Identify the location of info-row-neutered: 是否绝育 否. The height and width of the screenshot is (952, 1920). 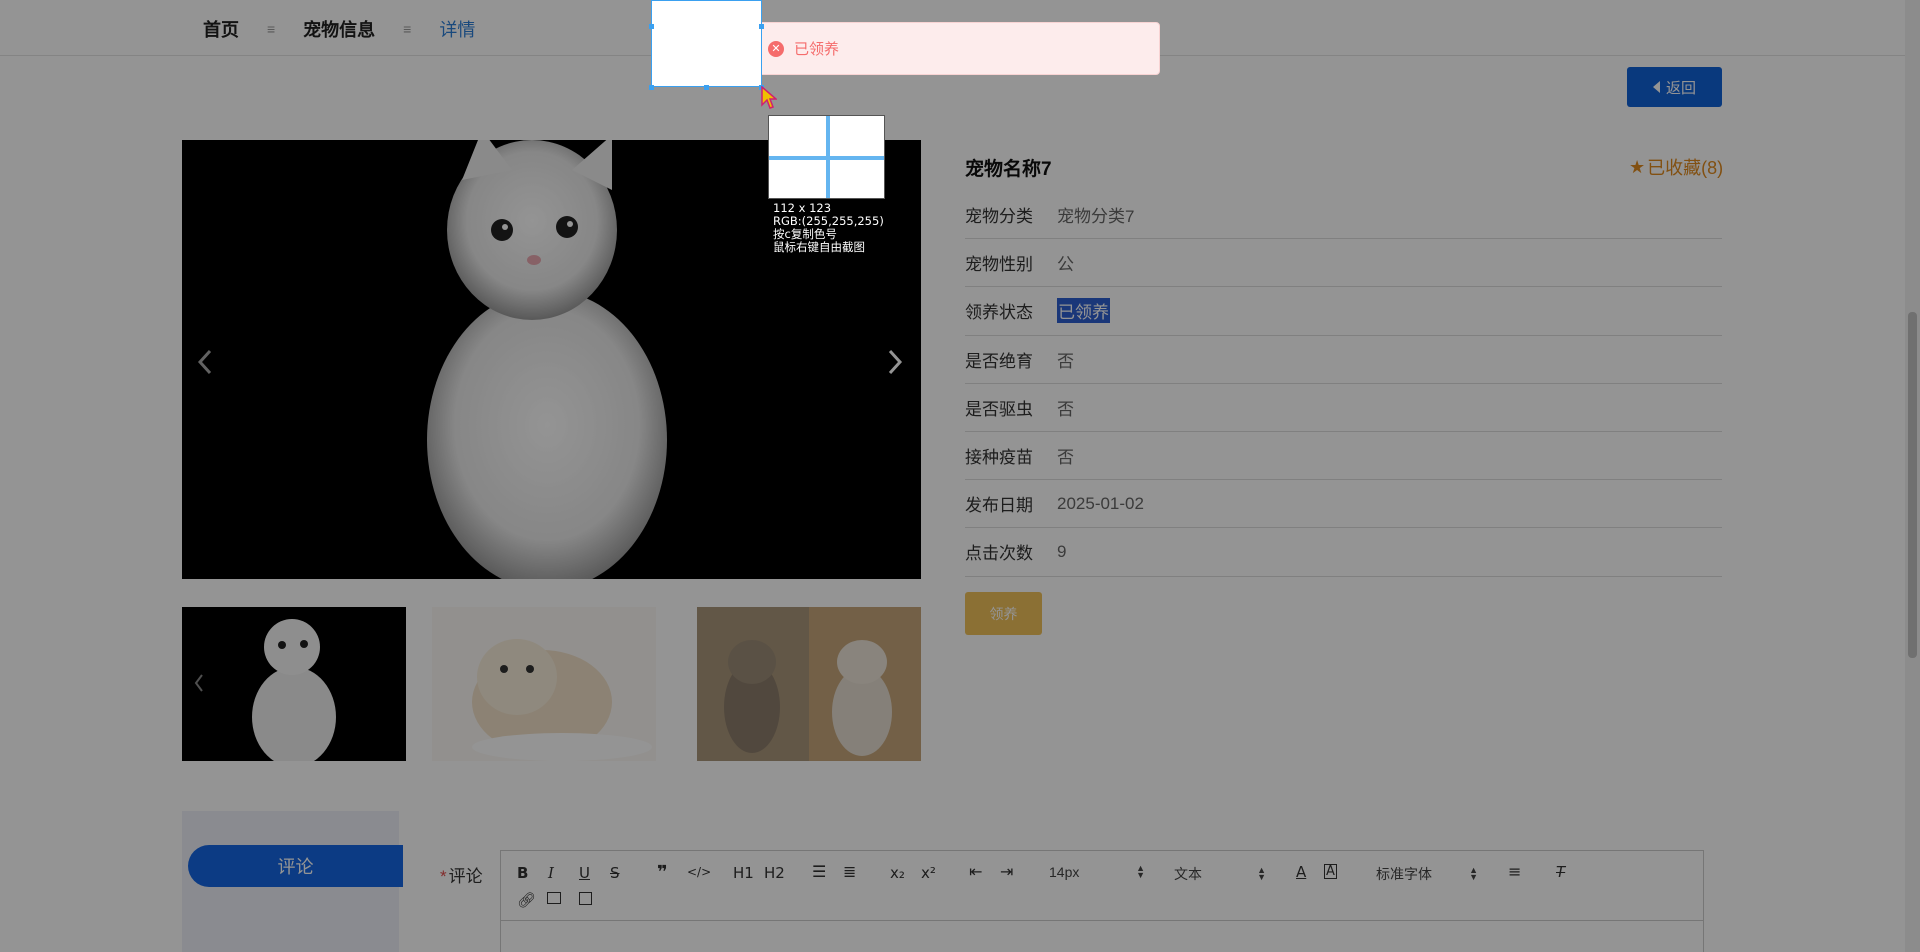
(1343, 360).